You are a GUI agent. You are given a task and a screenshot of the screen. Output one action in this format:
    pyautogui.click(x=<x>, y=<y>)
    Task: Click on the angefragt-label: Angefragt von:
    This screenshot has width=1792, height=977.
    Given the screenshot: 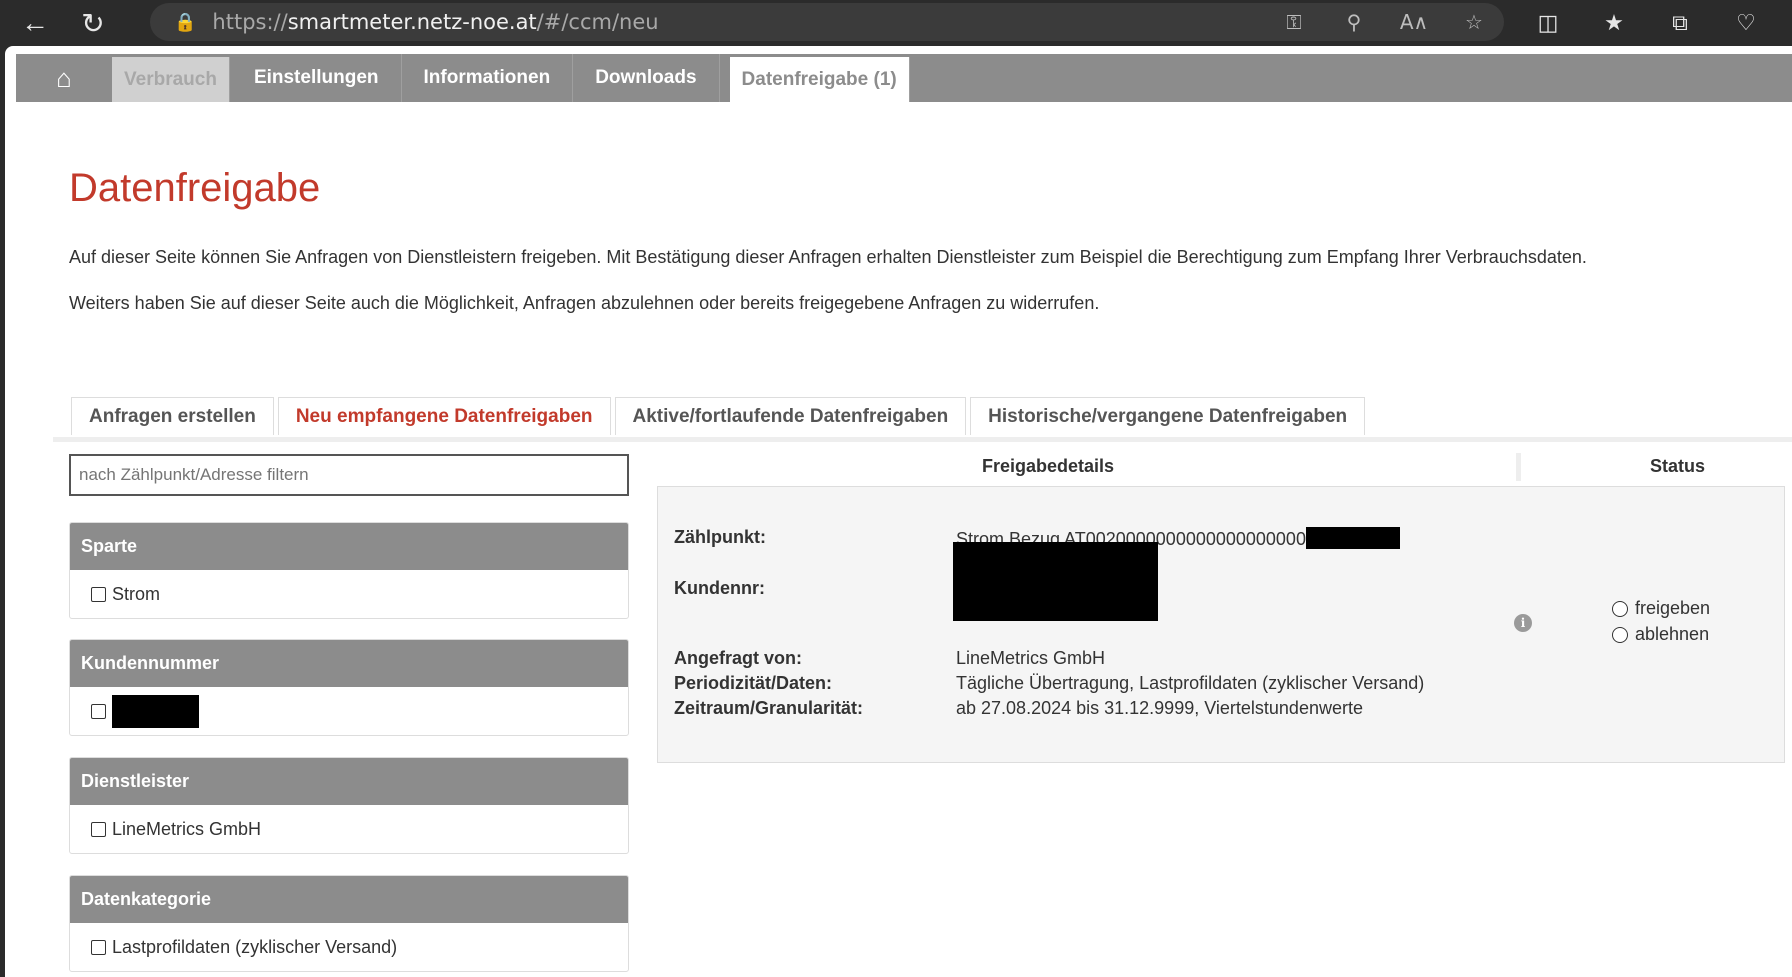 What is the action you would take?
    pyautogui.click(x=738, y=658)
    